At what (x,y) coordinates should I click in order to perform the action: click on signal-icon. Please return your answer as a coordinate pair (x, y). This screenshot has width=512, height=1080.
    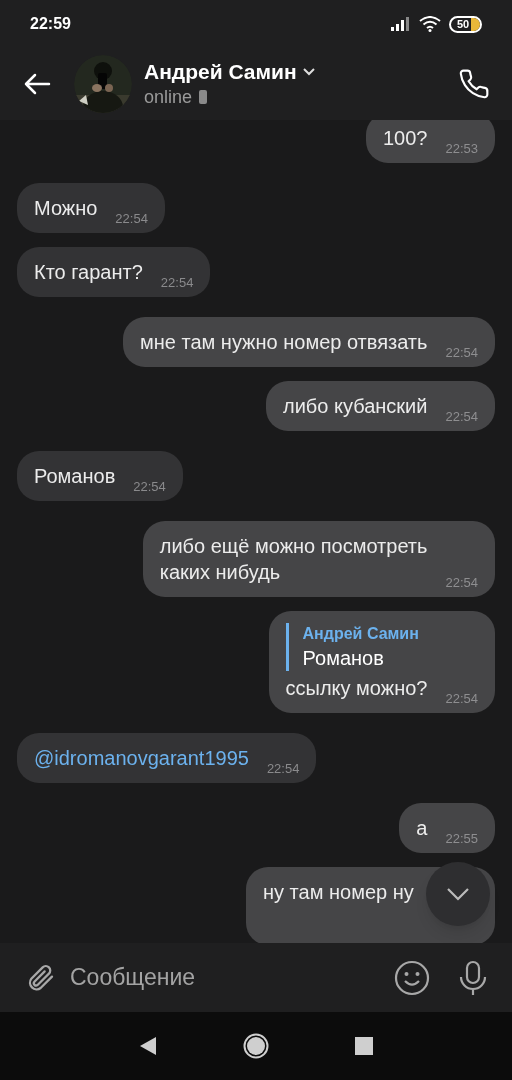
    Looking at the image, I should click on (401, 24).